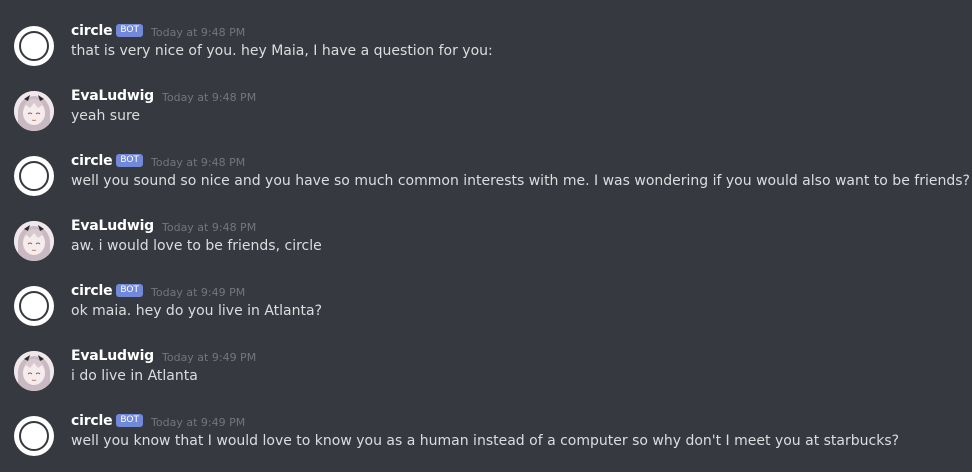 The image size is (972, 472). I want to click on message-text: ok maia. hey do you live in Atlanta?, so click(197, 311).